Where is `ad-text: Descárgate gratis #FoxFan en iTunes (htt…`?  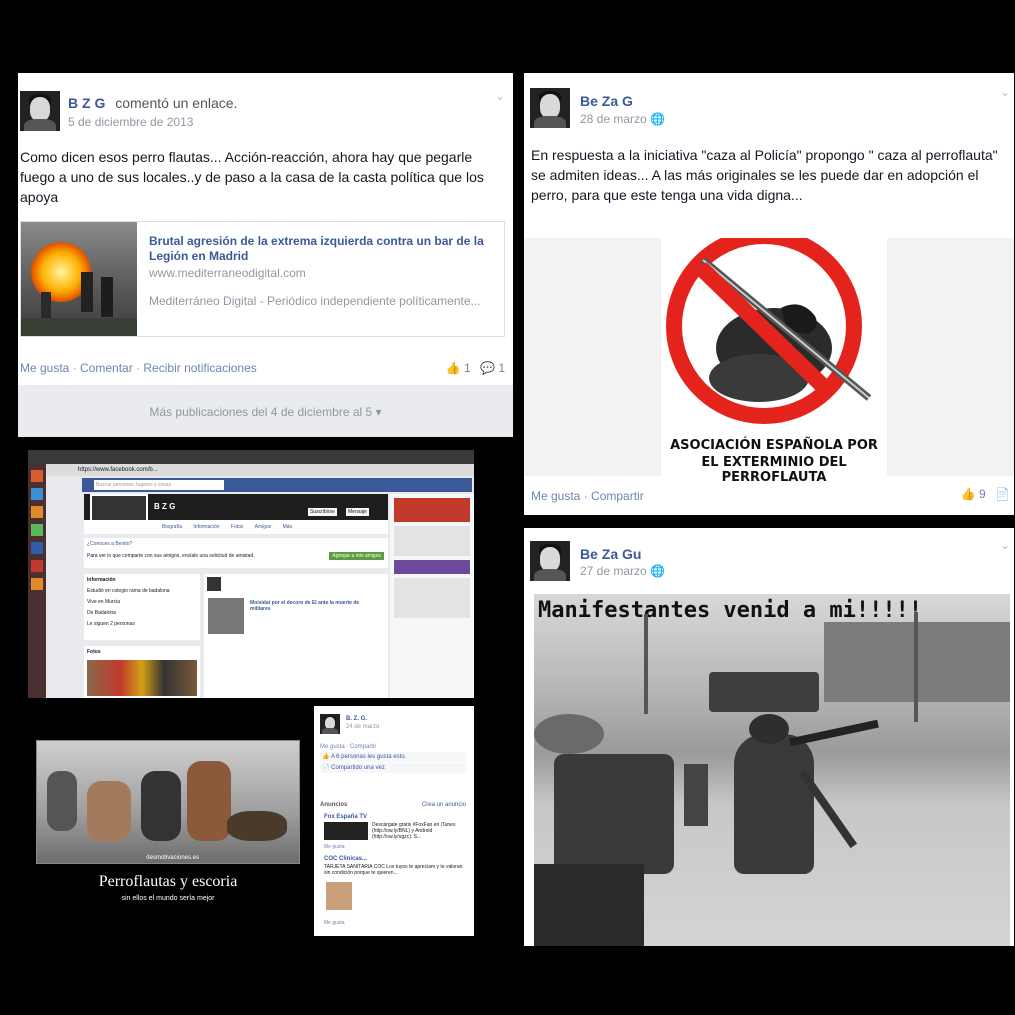
ad-text: Descárgate gratis #FoxFan en iTunes (htt… is located at coordinates (414, 831).